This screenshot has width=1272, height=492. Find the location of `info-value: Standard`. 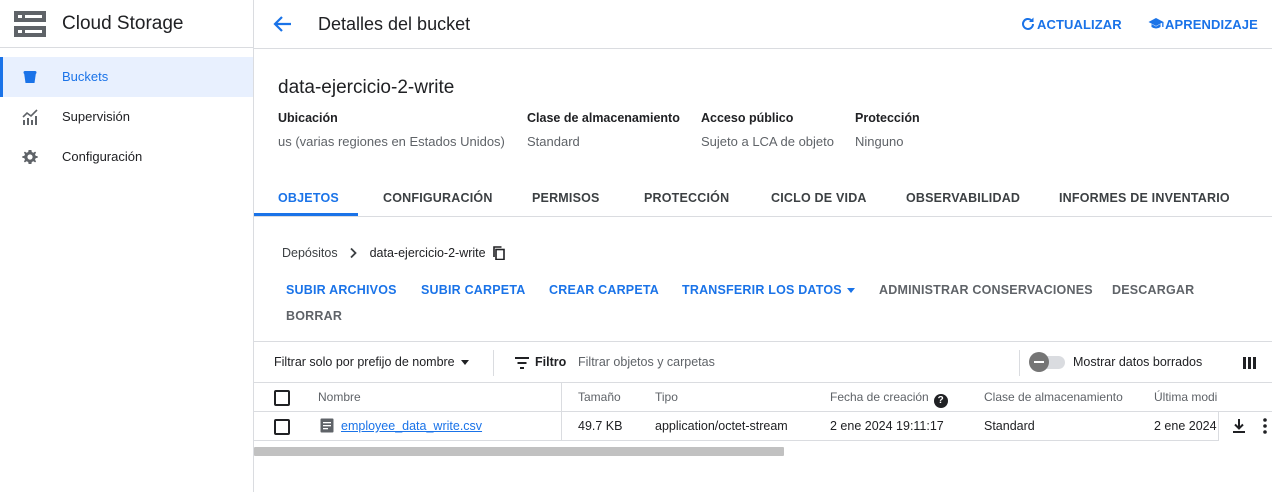

info-value: Standard is located at coordinates (553, 141).